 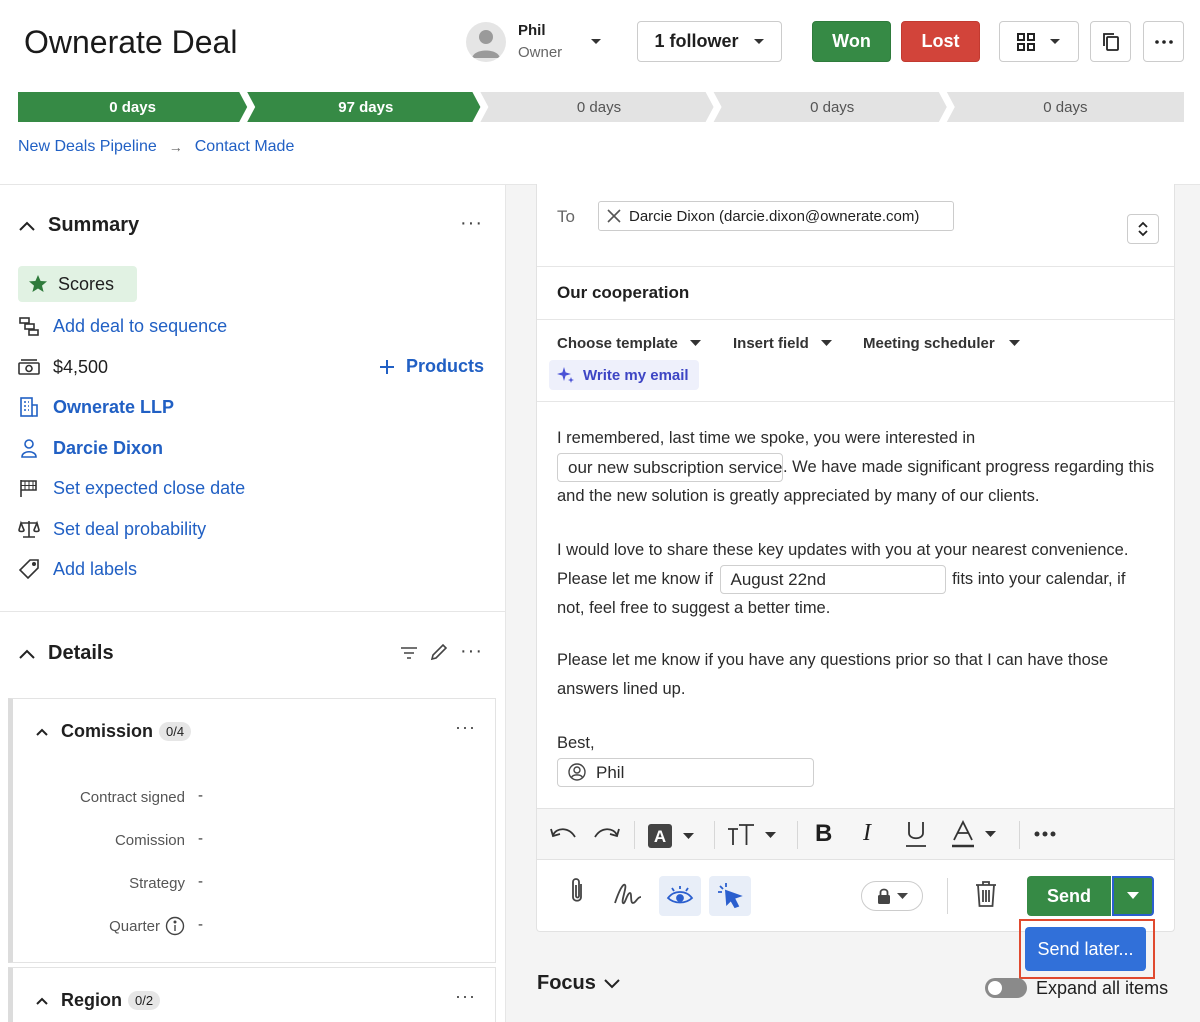 I want to click on grid-icon, so click(x=1026, y=41).